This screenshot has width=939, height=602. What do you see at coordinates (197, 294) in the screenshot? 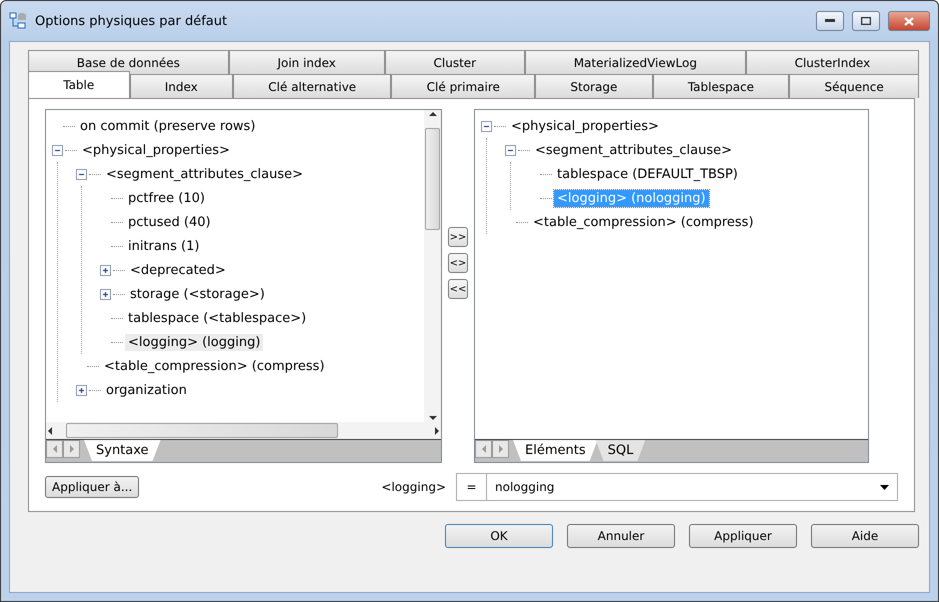
I see `tree-item: storage (<storage>)` at bounding box center [197, 294].